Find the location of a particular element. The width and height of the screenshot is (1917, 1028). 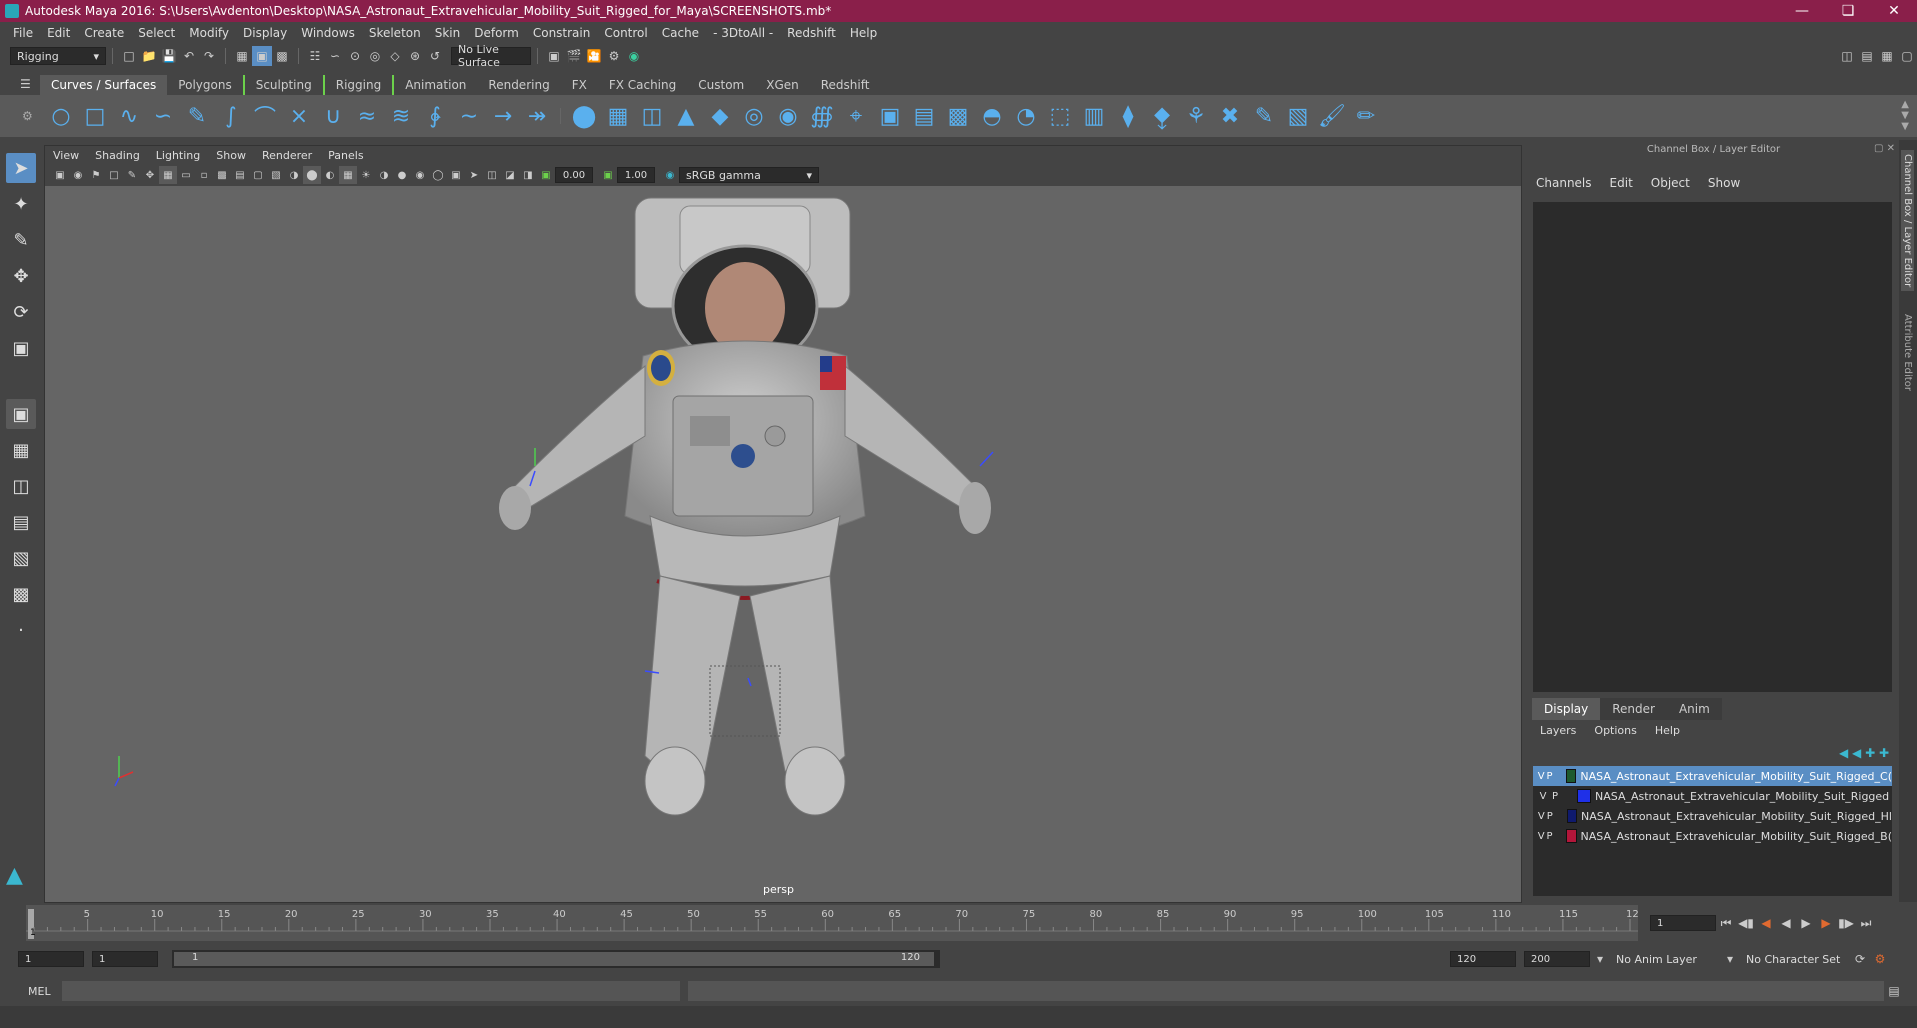

detach-surfaces-icon: ✖ is located at coordinates (1230, 116).